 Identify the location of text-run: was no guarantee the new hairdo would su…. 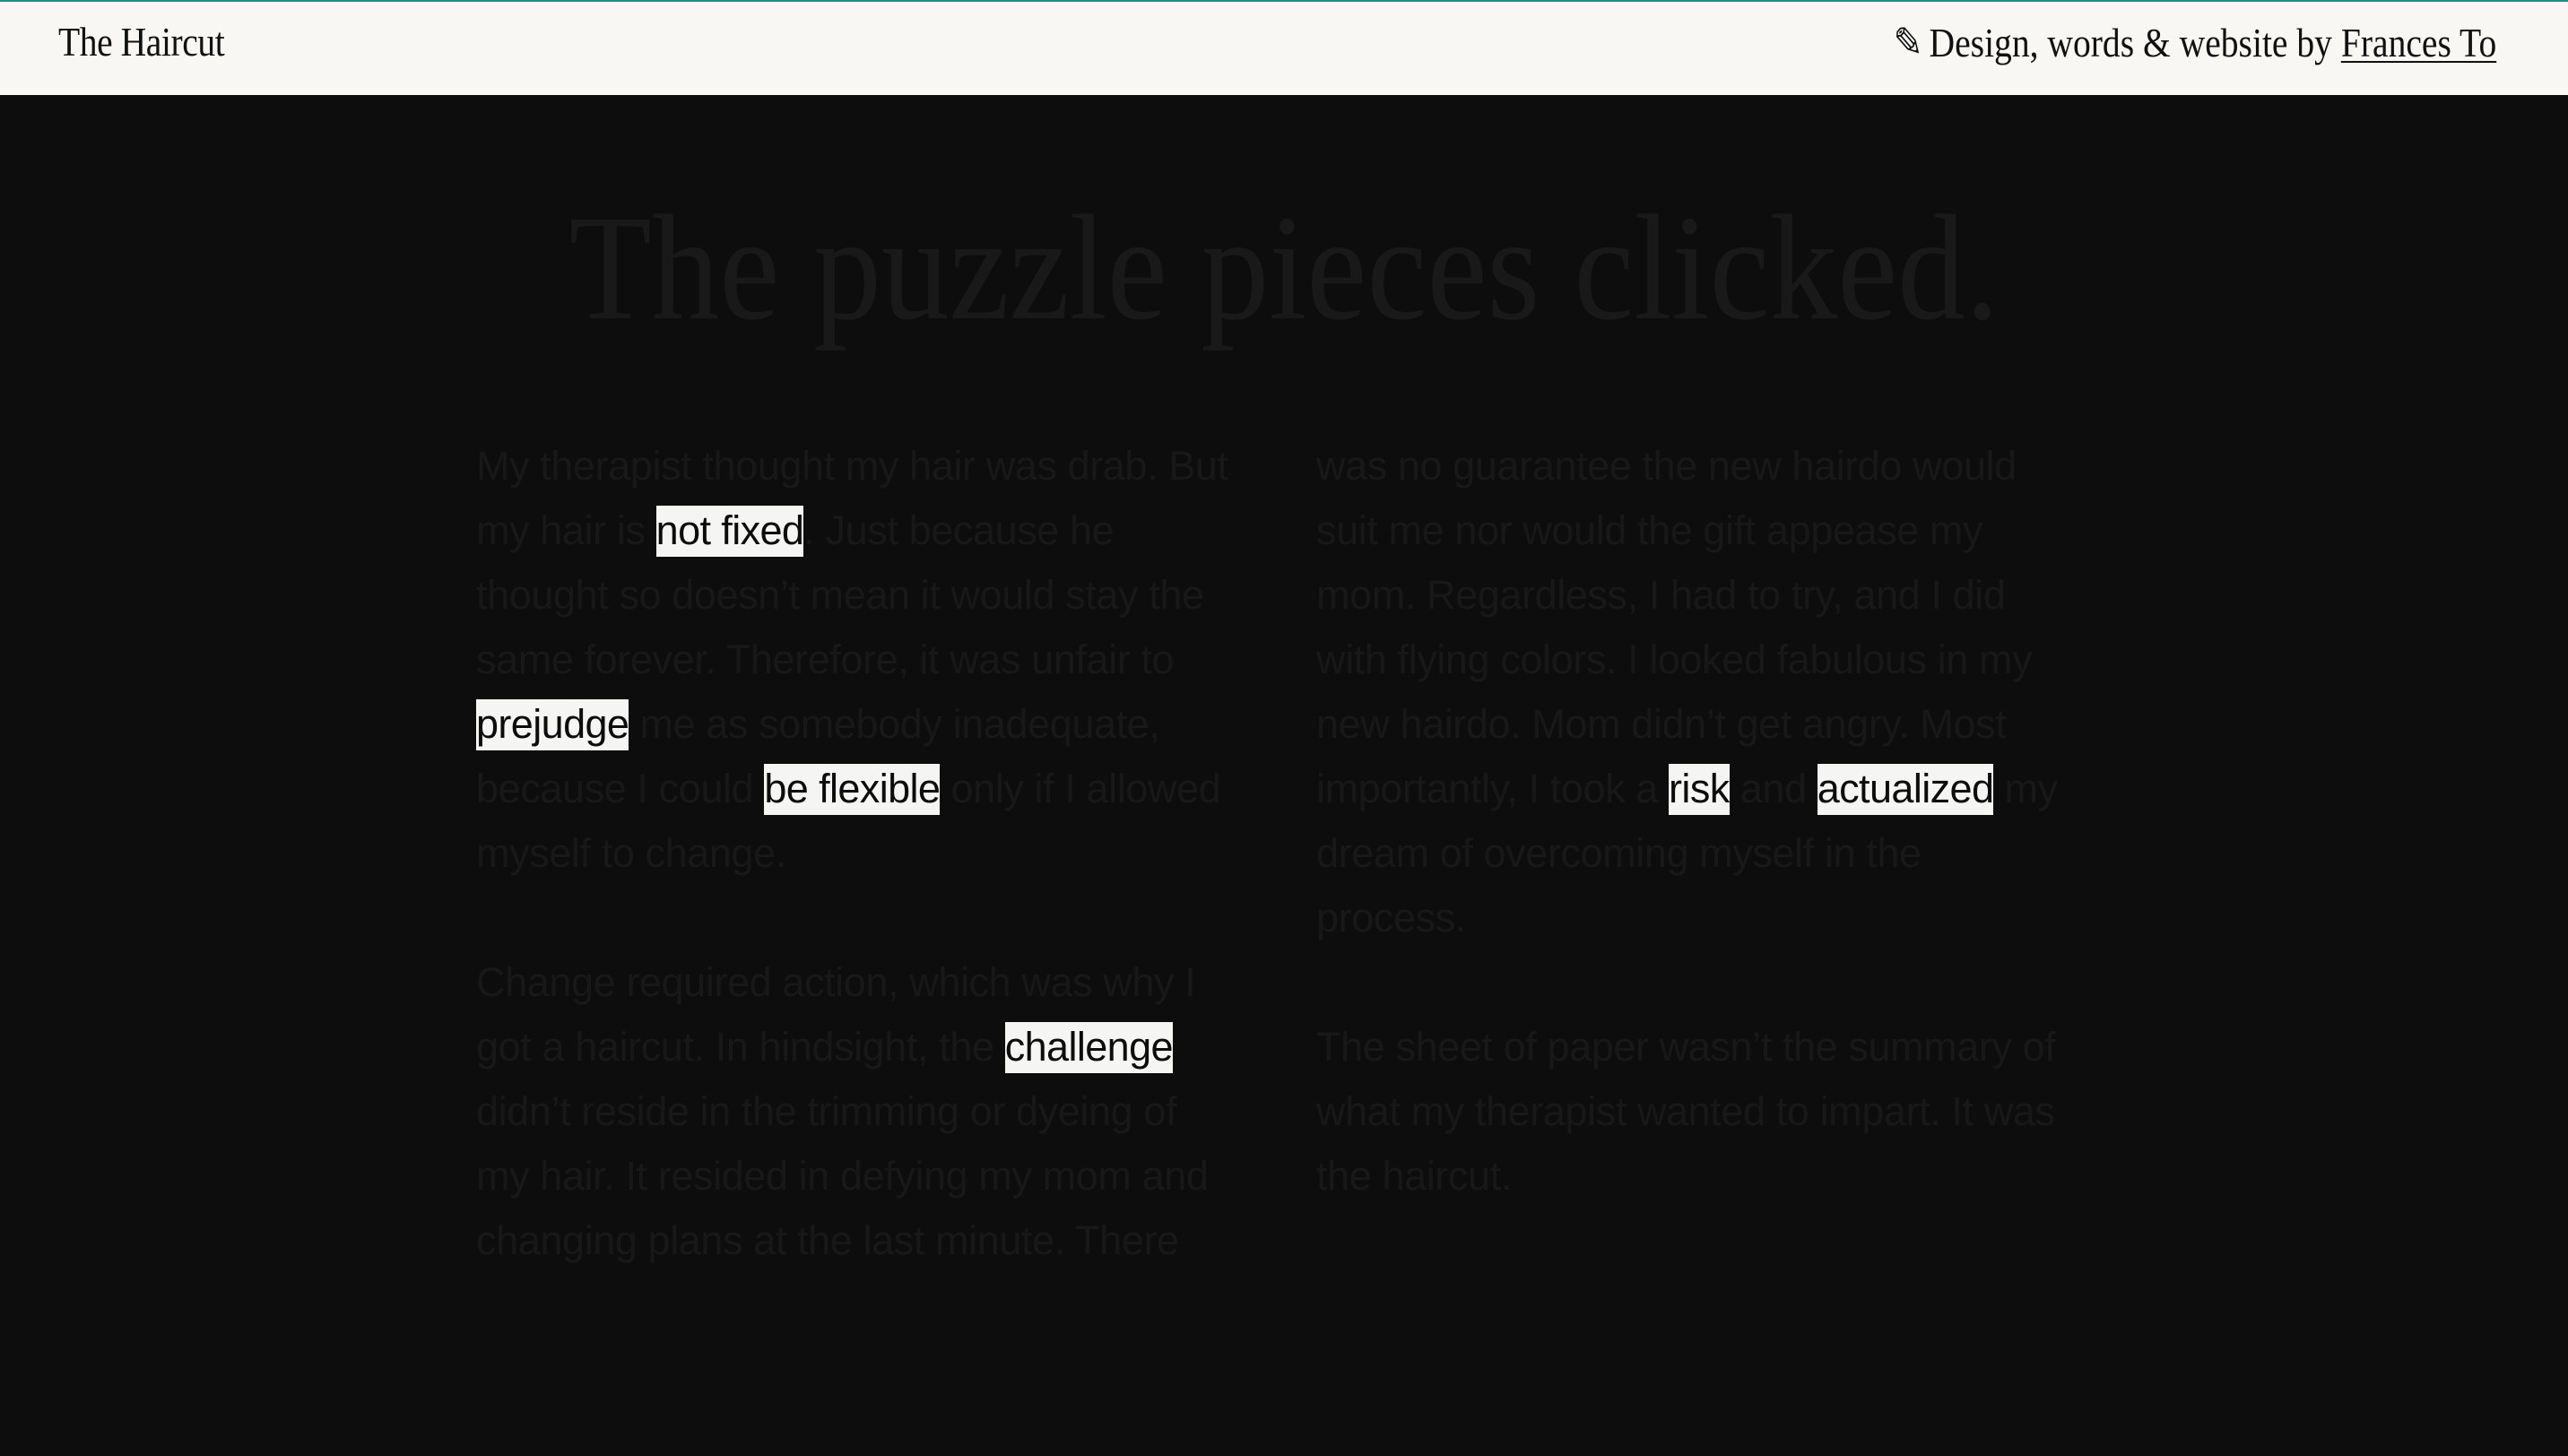
(1674, 627).